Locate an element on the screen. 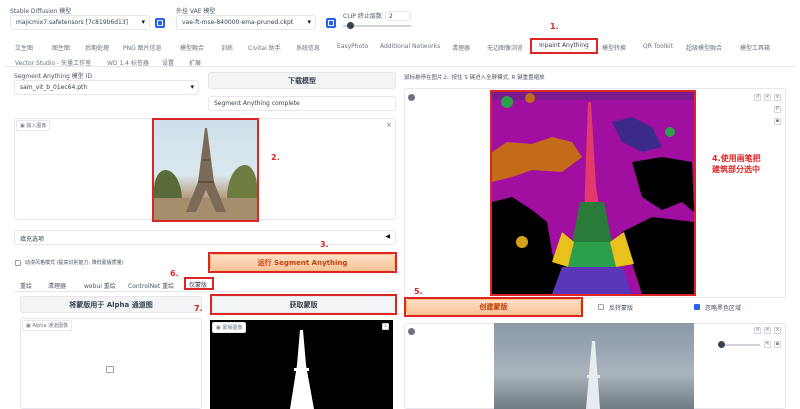 Image resolution: width=800 pixels, height=409 pixels. annotation-box-create-mask is located at coordinates (493, 307).